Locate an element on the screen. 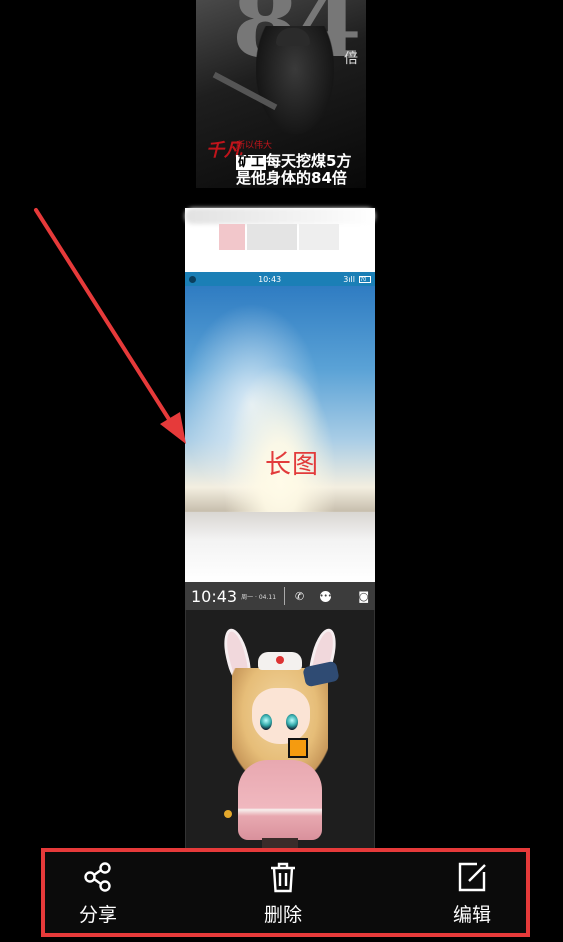  lock-time: 10:43 is located at coordinates (214, 596).